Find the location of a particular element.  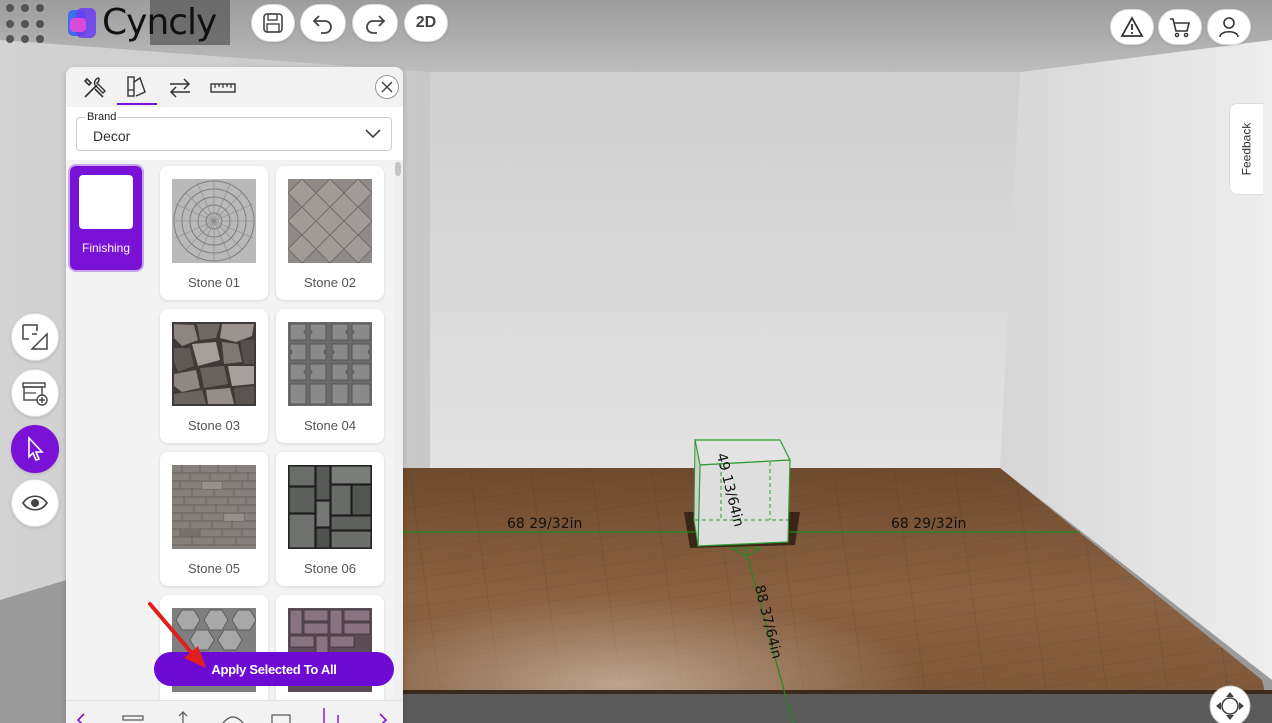

tile-name: Stone 02 is located at coordinates (330, 282).